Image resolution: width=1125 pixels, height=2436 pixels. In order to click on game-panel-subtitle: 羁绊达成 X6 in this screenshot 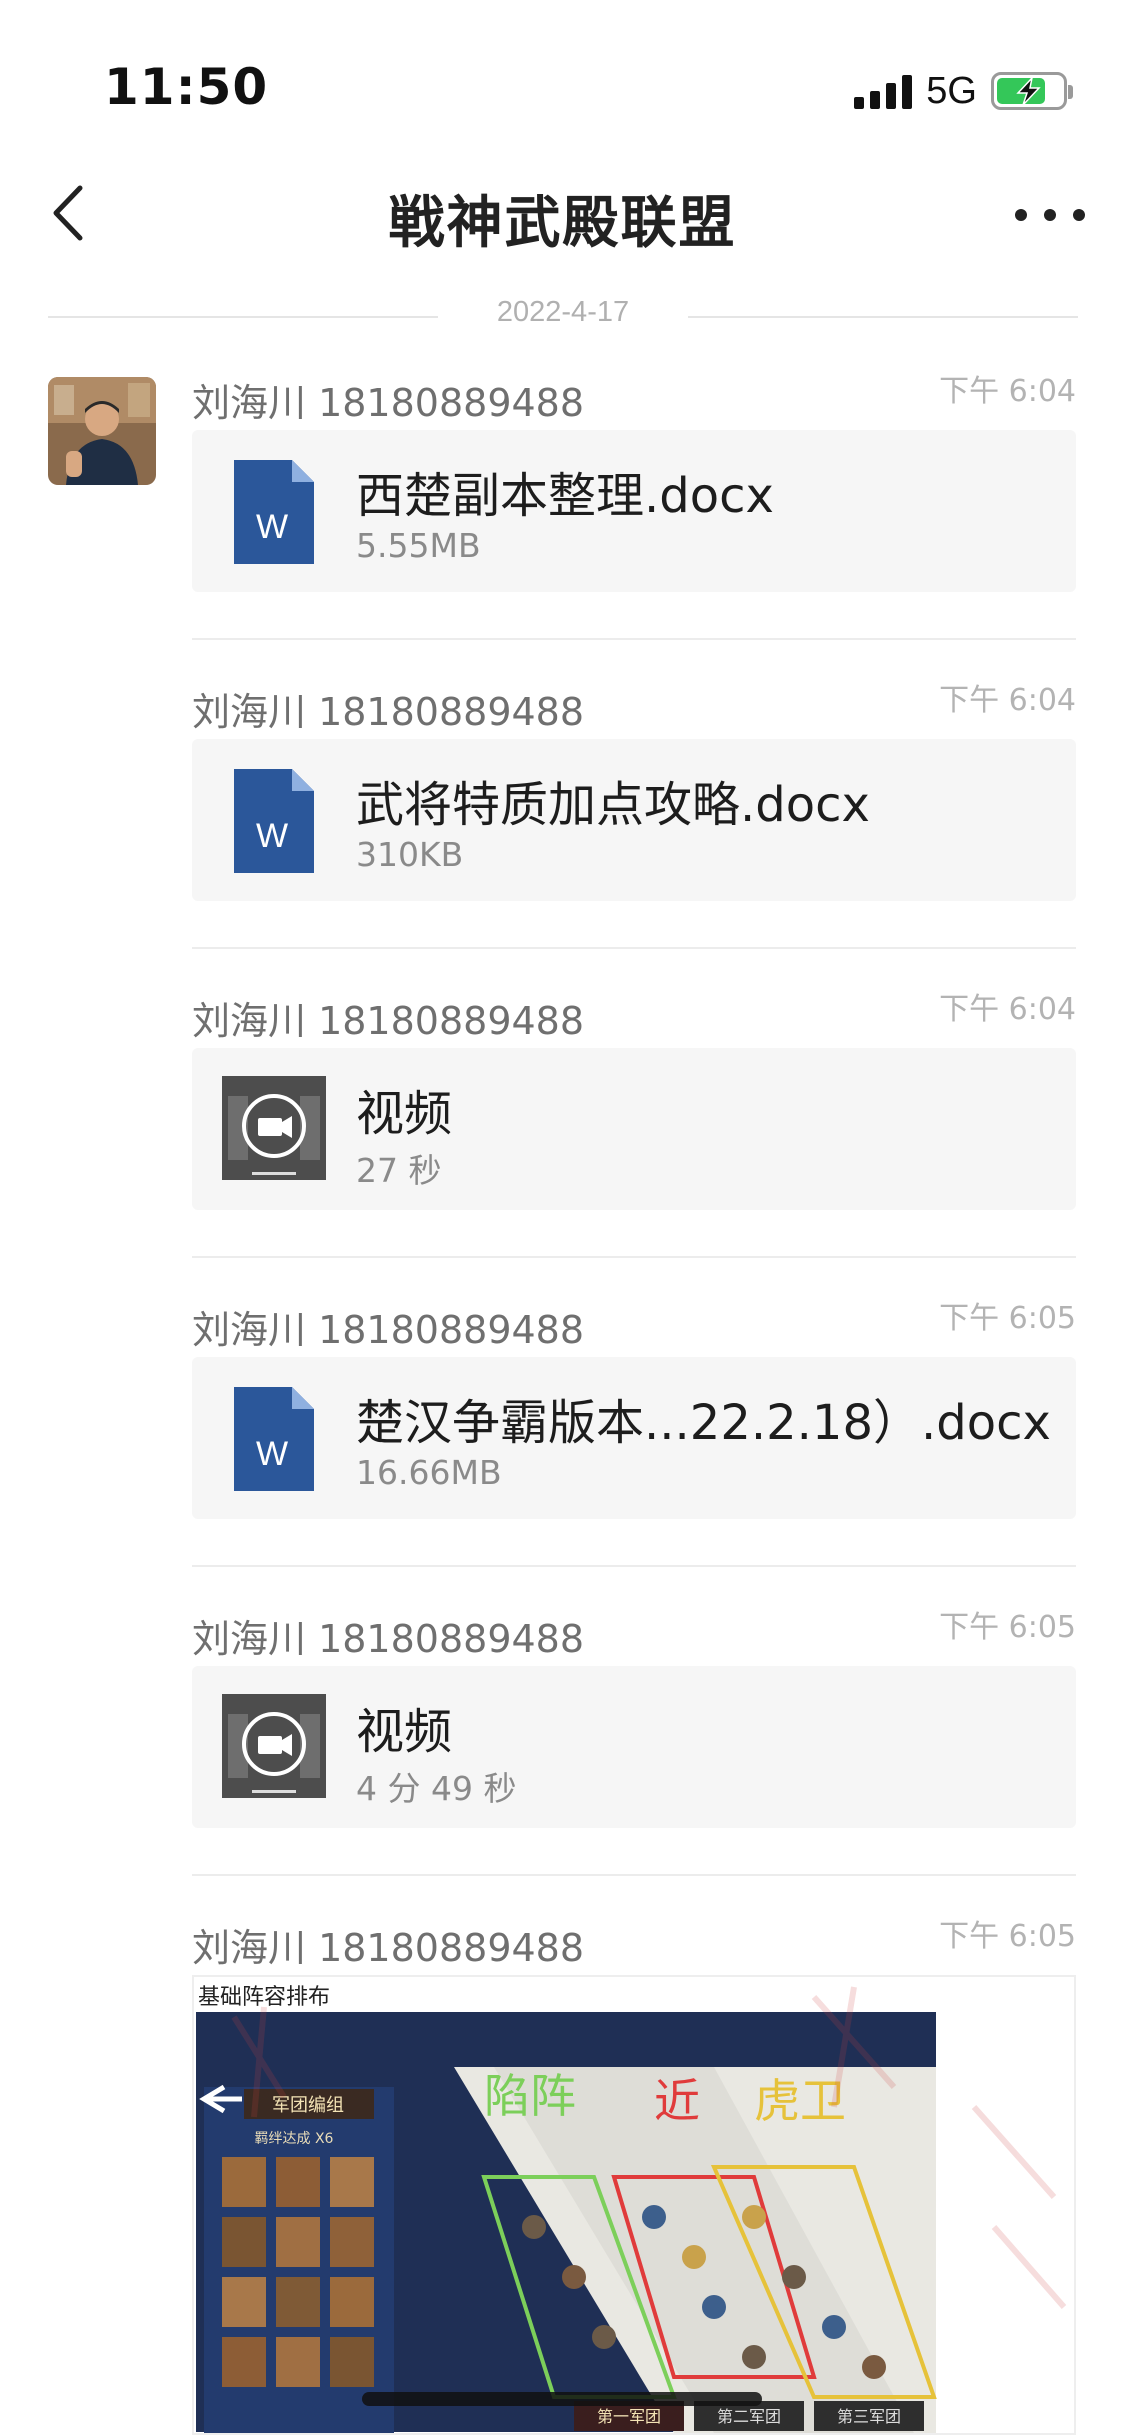, I will do `click(294, 2139)`.